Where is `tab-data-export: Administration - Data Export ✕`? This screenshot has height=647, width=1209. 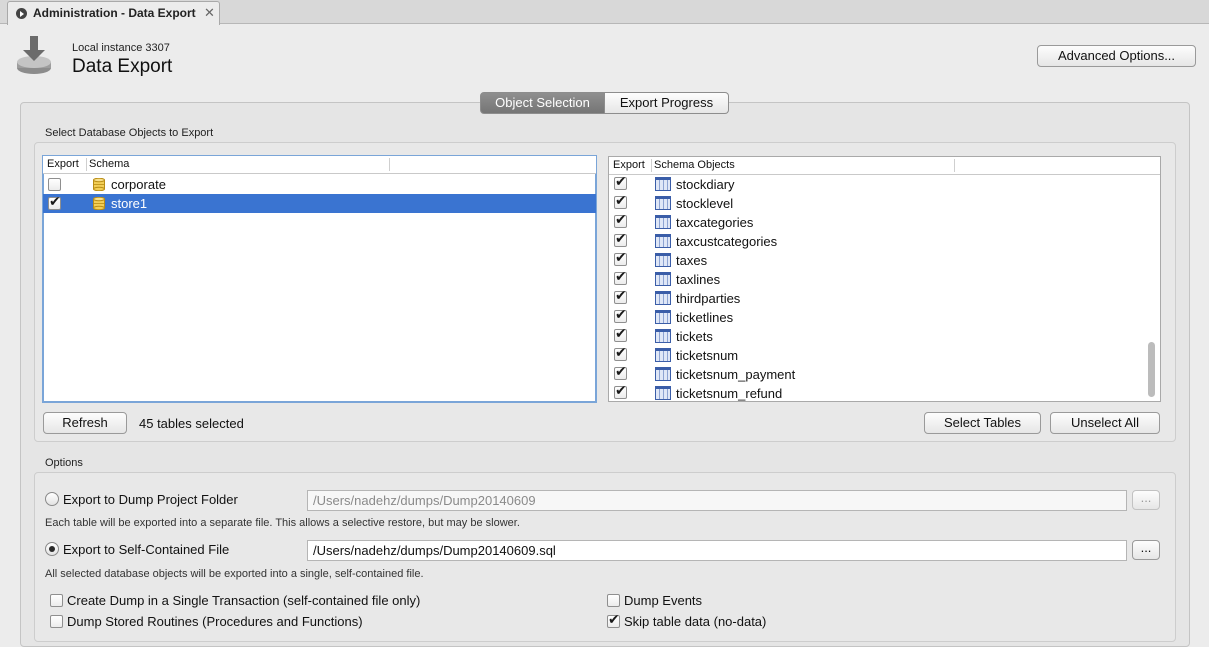 tab-data-export: Administration - Data Export ✕ is located at coordinates (113, 13).